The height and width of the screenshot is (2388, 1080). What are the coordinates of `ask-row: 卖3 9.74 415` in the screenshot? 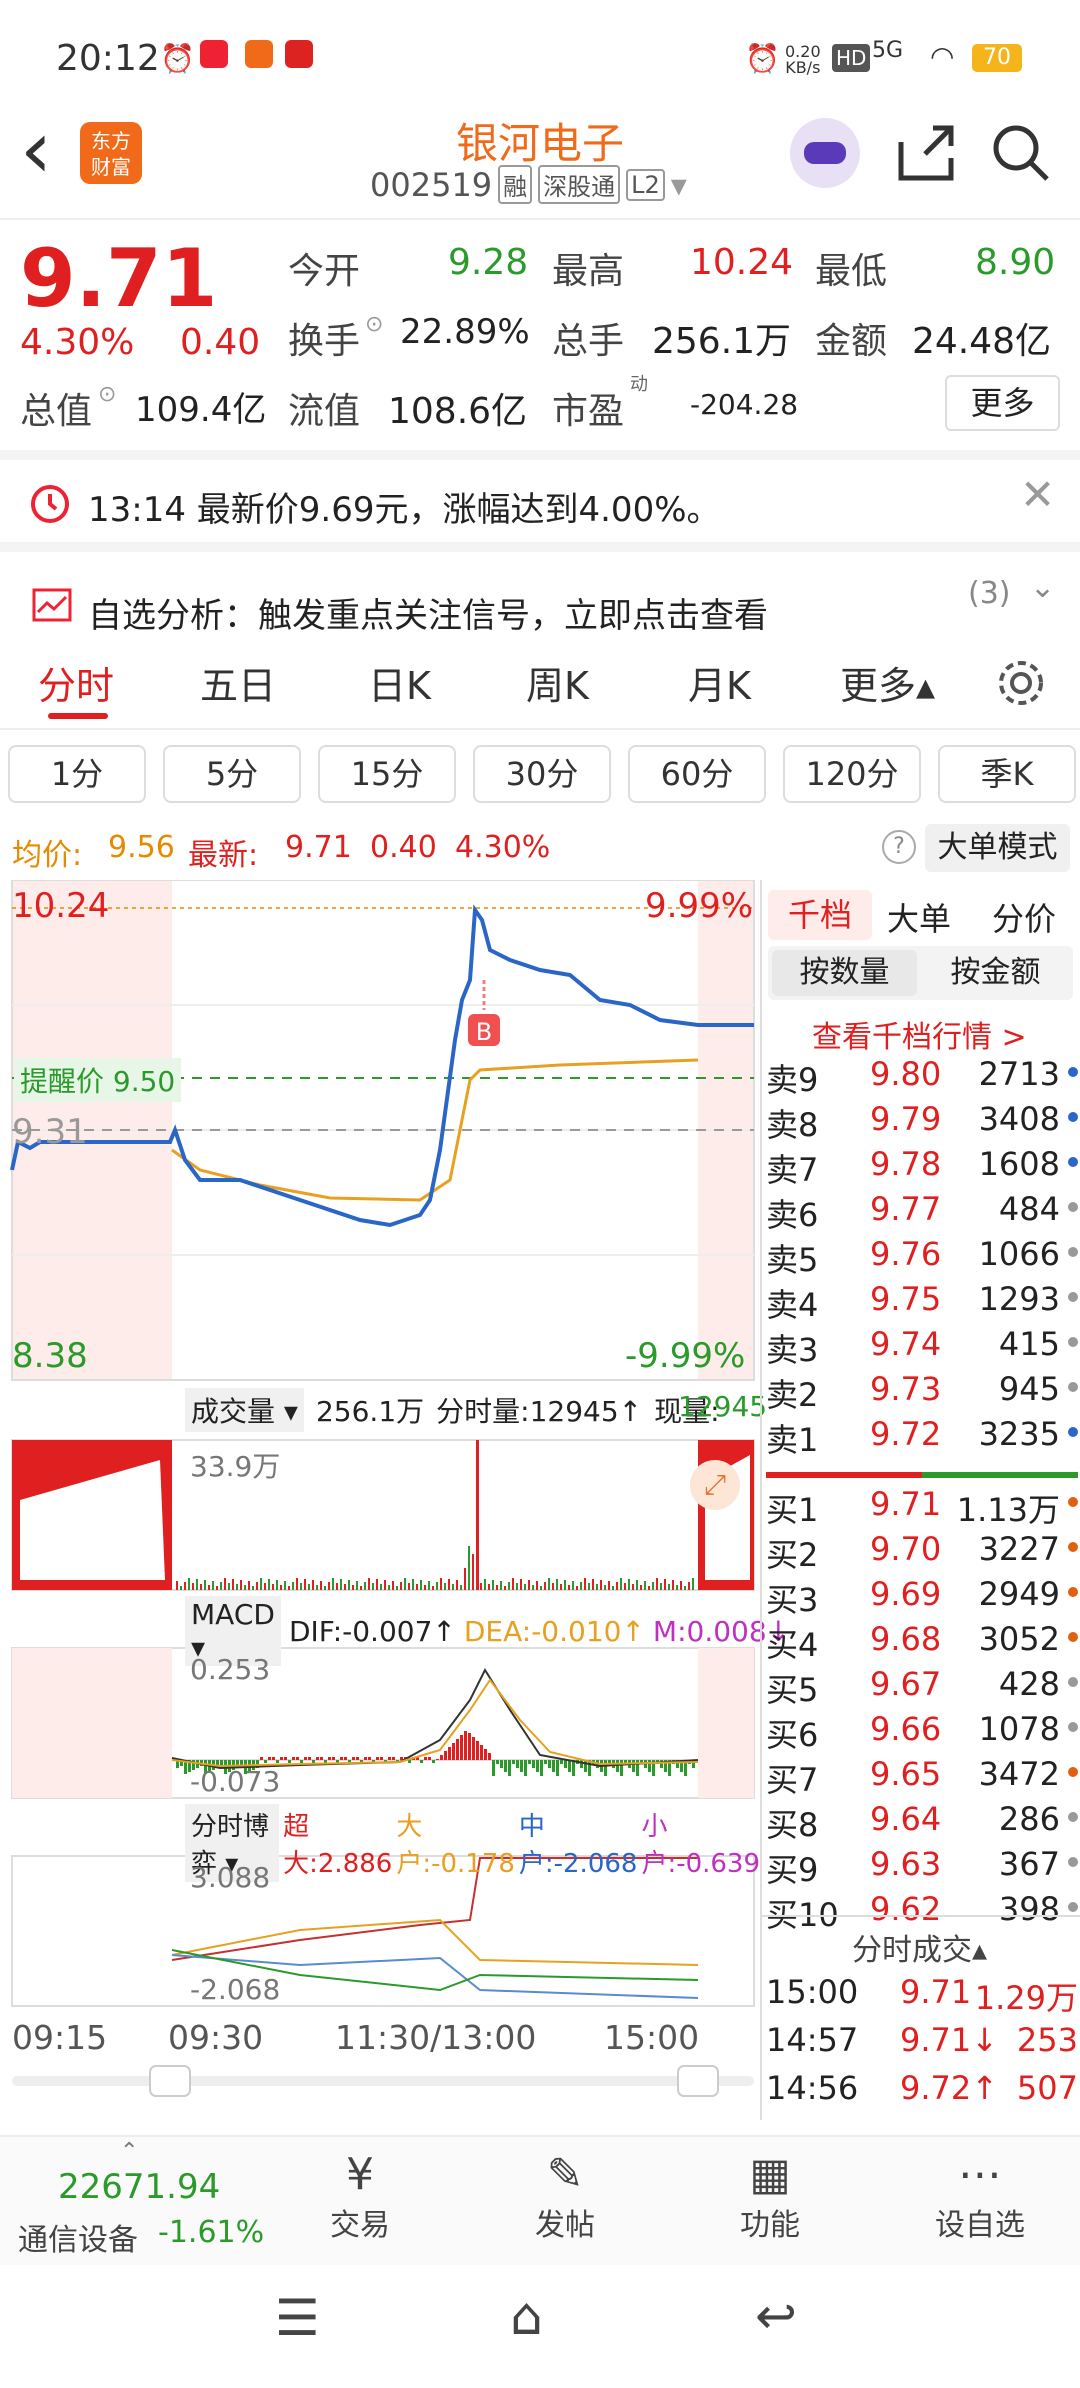 It's located at (921, 1347).